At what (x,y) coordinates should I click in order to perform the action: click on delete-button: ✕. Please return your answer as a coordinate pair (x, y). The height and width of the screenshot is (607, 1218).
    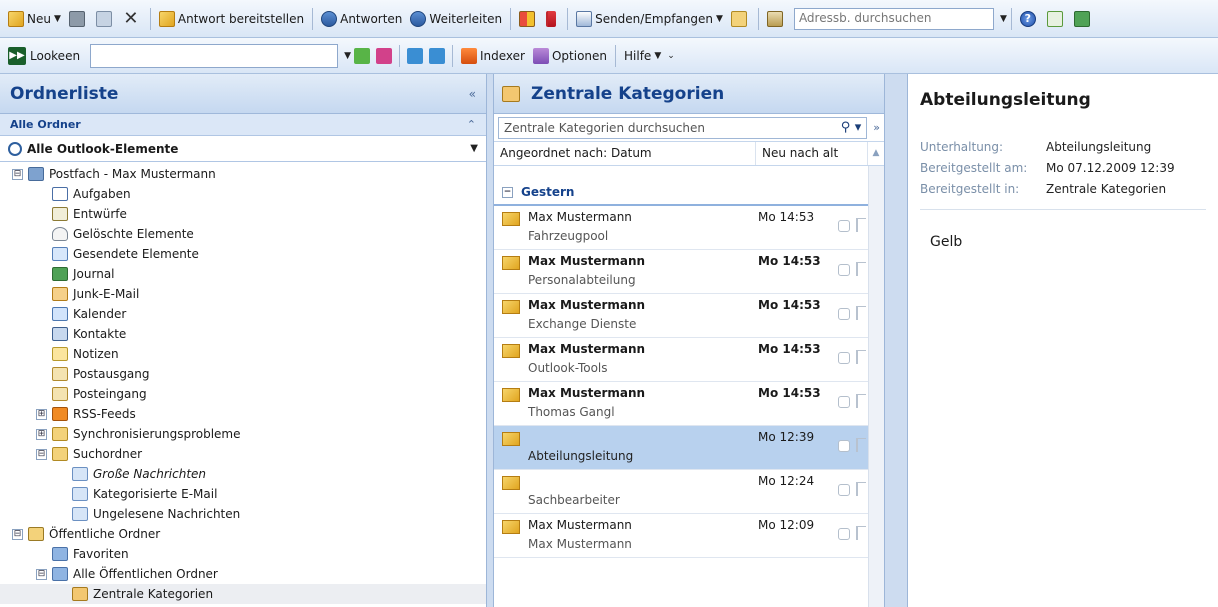
    Looking at the image, I should click on (132, 19).